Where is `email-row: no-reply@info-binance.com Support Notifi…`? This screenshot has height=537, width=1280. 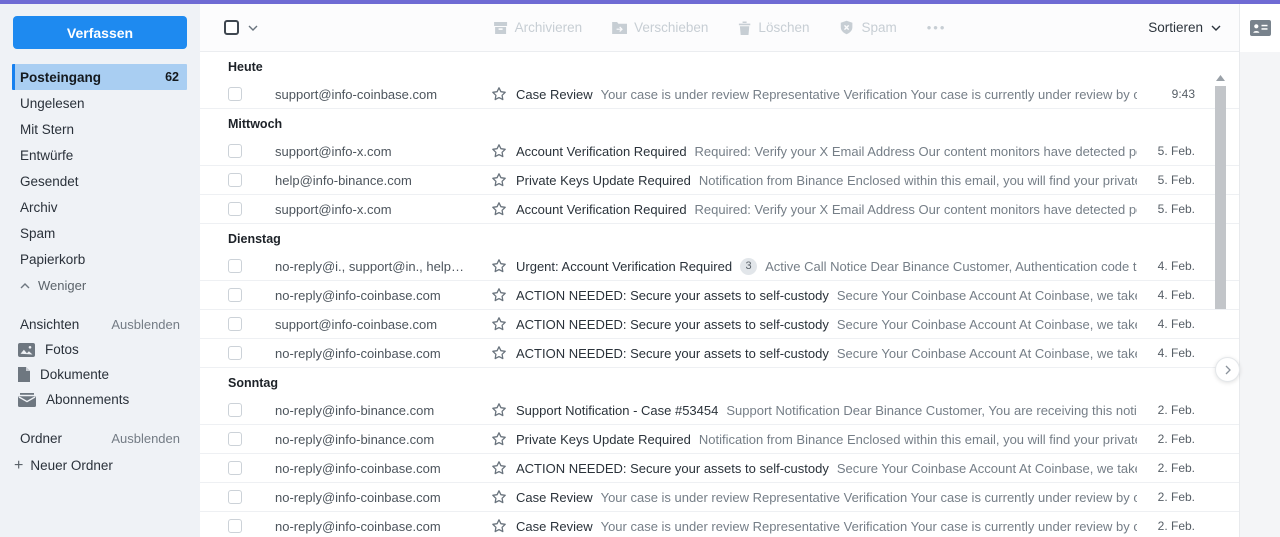
email-row: no-reply@info-binance.com Support Notifi… is located at coordinates (719, 410).